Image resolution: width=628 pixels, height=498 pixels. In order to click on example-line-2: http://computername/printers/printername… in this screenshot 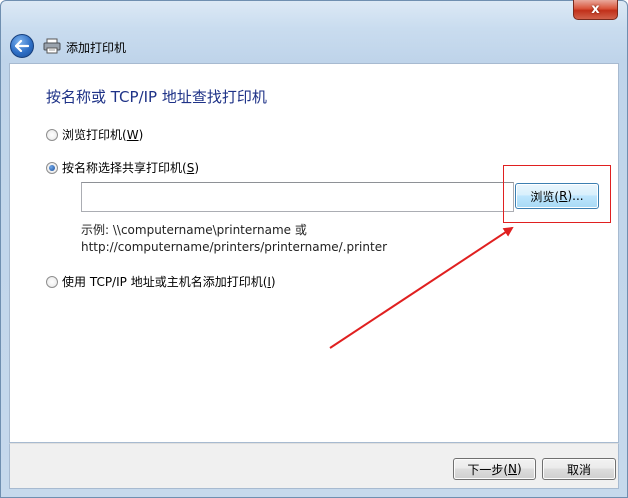, I will do `click(234, 247)`.